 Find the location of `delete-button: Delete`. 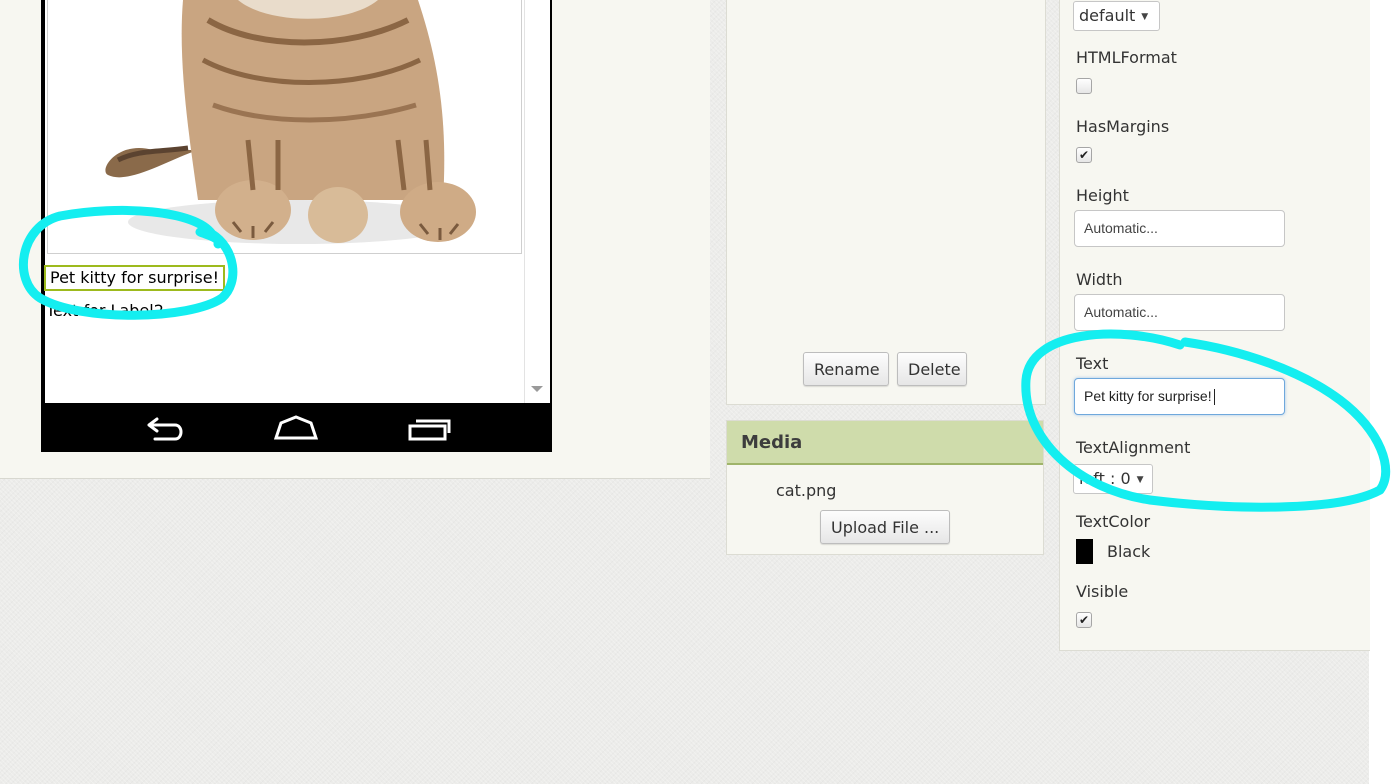

delete-button: Delete is located at coordinates (932, 369).